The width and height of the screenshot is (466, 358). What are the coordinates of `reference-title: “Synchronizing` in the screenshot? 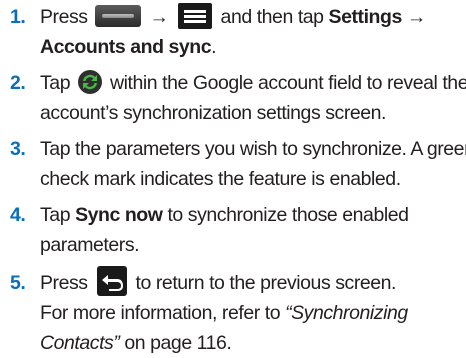 It's located at (346, 313).